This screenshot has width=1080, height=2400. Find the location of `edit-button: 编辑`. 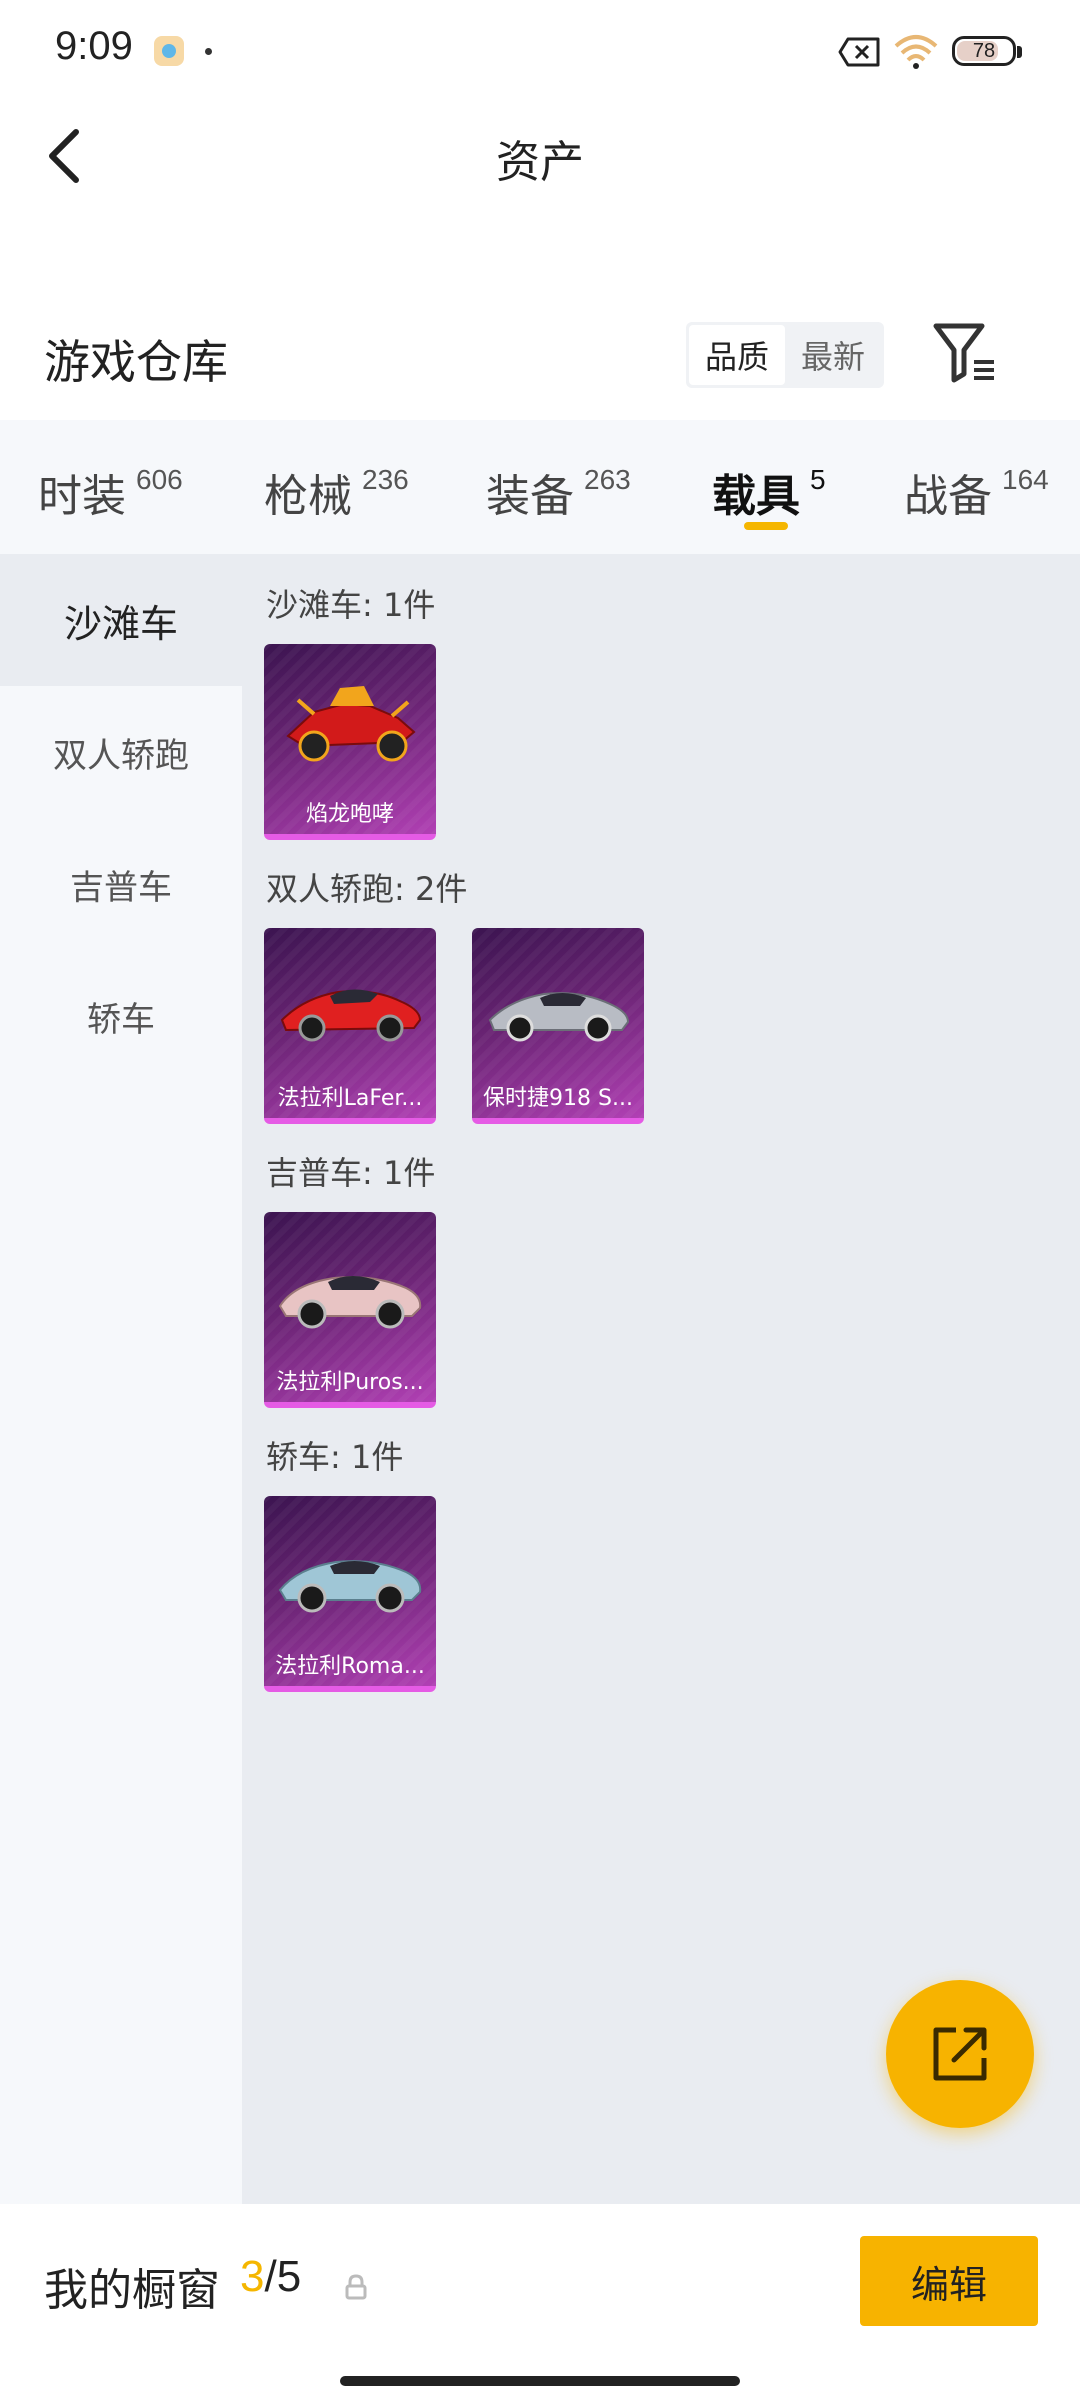

edit-button: 编辑 is located at coordinates (949, 2281).